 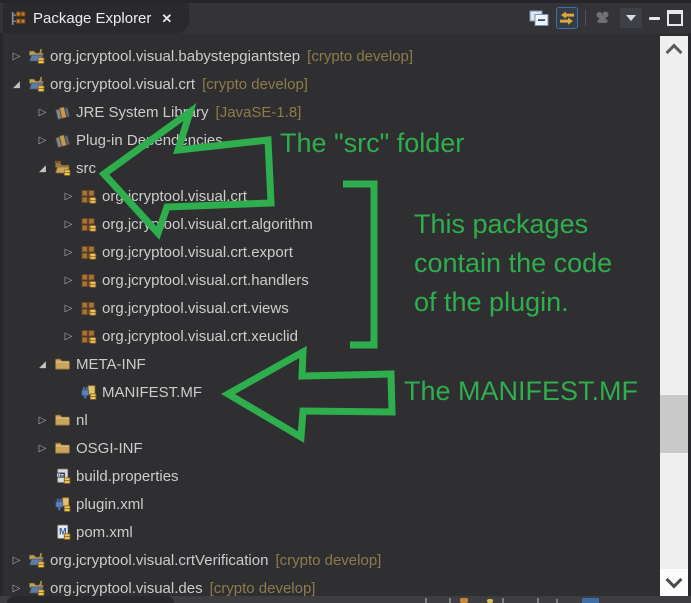 I want to click on view-tab-bar: Package Explorer ✕, so click(x=345, y=16).